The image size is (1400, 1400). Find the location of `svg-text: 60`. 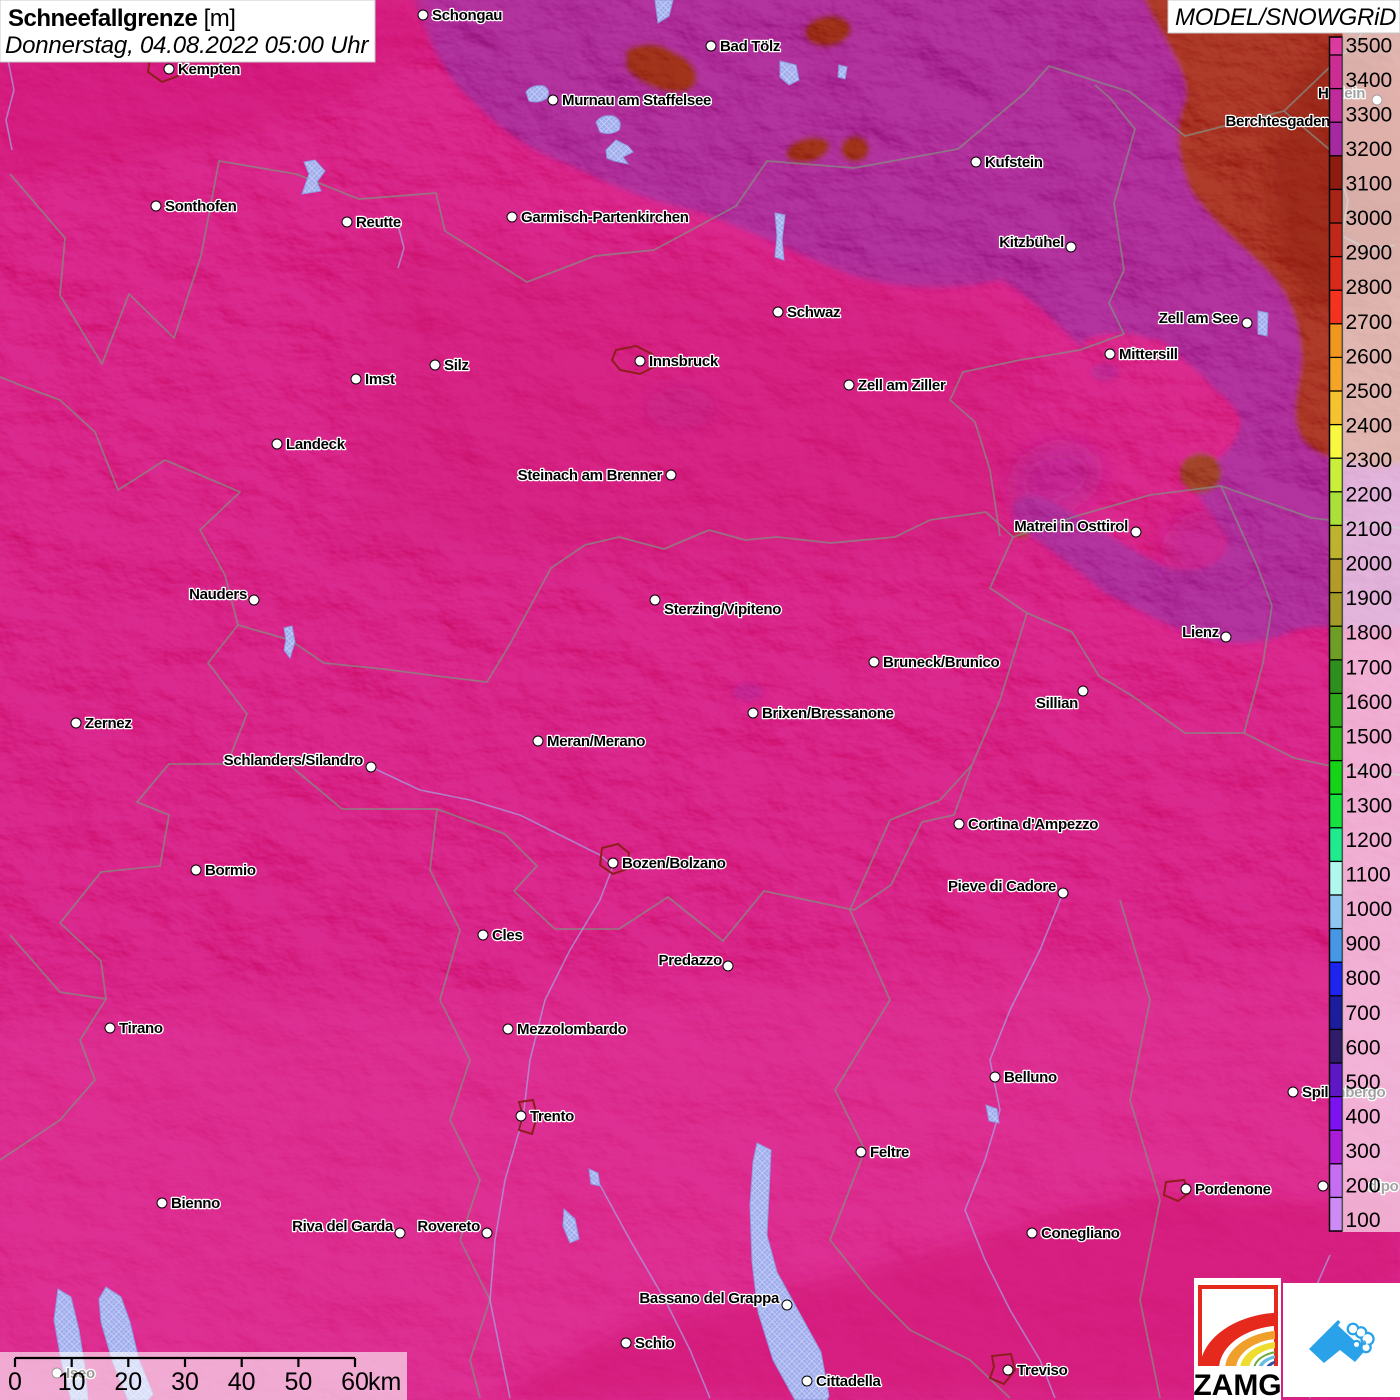

svg-text: 60 is located at coordinates (355, 1382).